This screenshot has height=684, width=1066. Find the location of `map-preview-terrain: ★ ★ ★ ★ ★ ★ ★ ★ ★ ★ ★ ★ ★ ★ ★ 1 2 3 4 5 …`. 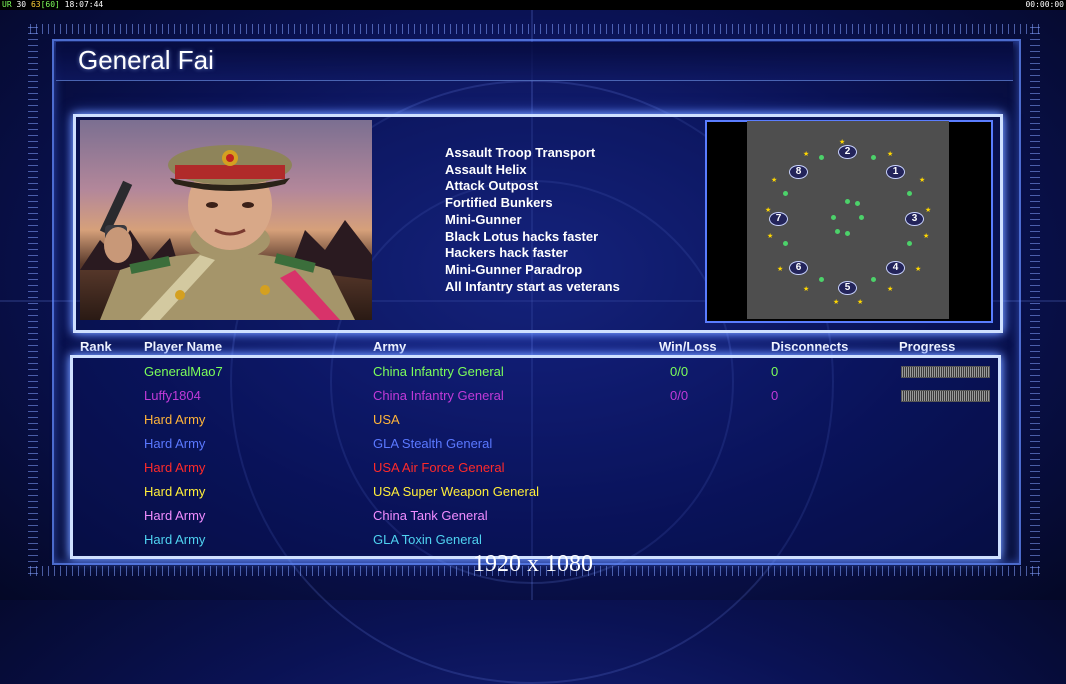

map-preview-terrain: ★ ★ ★ ★ ★ ★ ★ ★ ★ ★ ★ ★ ★ ★ ★ 1 2 3 4 5 … is located at coordinates (848, 220).